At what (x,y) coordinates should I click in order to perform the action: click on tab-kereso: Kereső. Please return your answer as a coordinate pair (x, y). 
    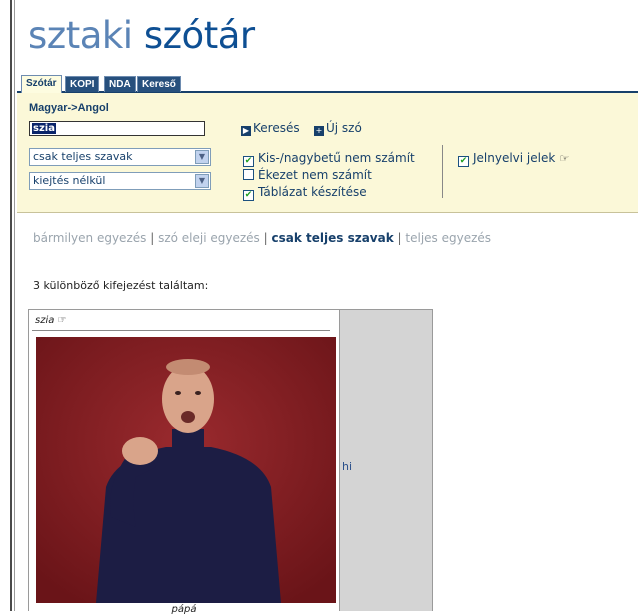
    Looking at the image, I should click on (159, 84).